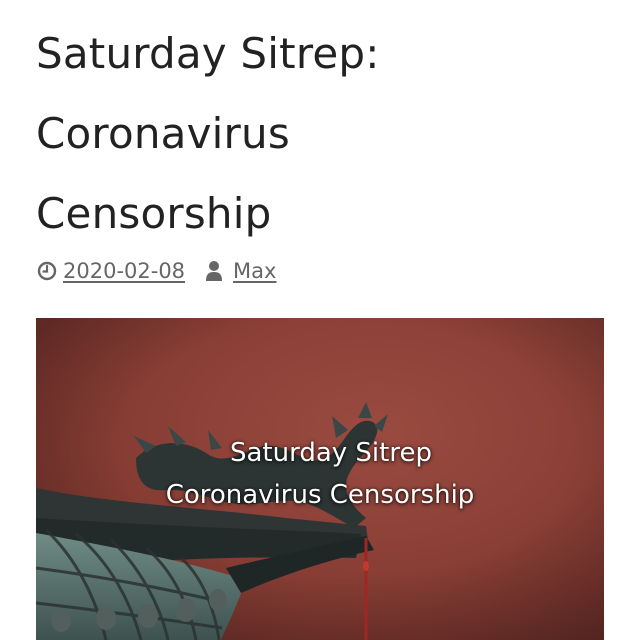 This screenshot has width=640, height=640. Describe the element at coordinates (124, 271) in the screenshot. I see `post-date-link: 2020-02-08` at that location.